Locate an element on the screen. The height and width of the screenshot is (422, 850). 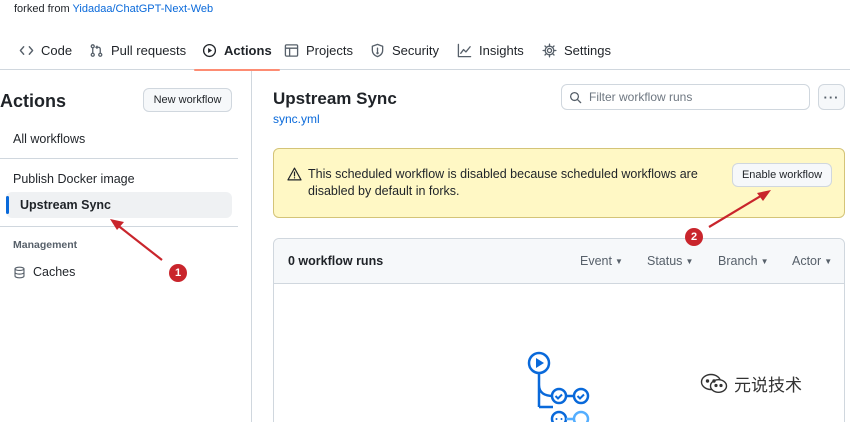
workflow-title: Upstream Sync is located at coordinates (335, 98).